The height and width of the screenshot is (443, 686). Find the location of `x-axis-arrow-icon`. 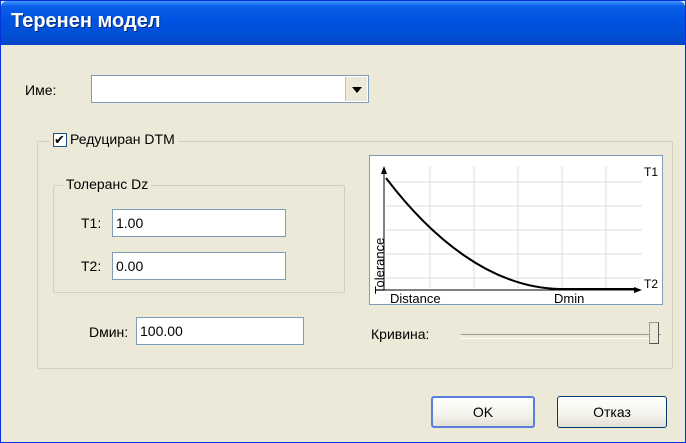

x-axis-arrow-icon is located at coordinates (638, 290).